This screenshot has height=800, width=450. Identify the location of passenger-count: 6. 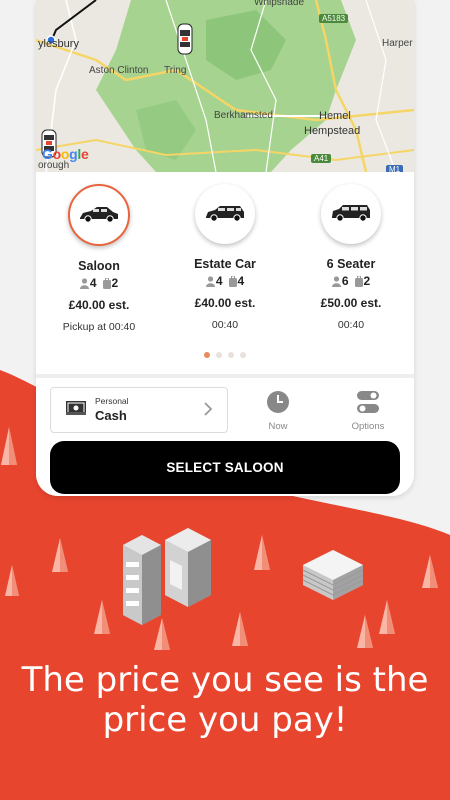
(345, 281).